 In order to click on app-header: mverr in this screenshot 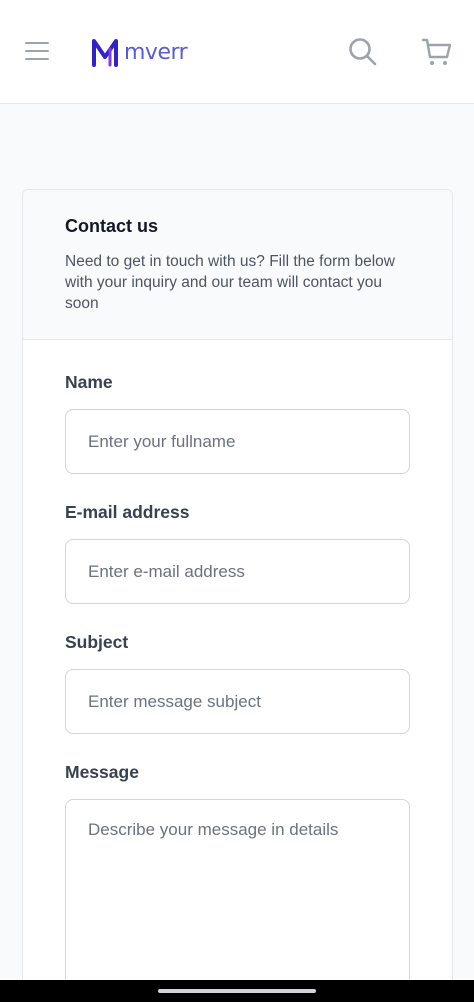, I will do `click(237, 52)`.